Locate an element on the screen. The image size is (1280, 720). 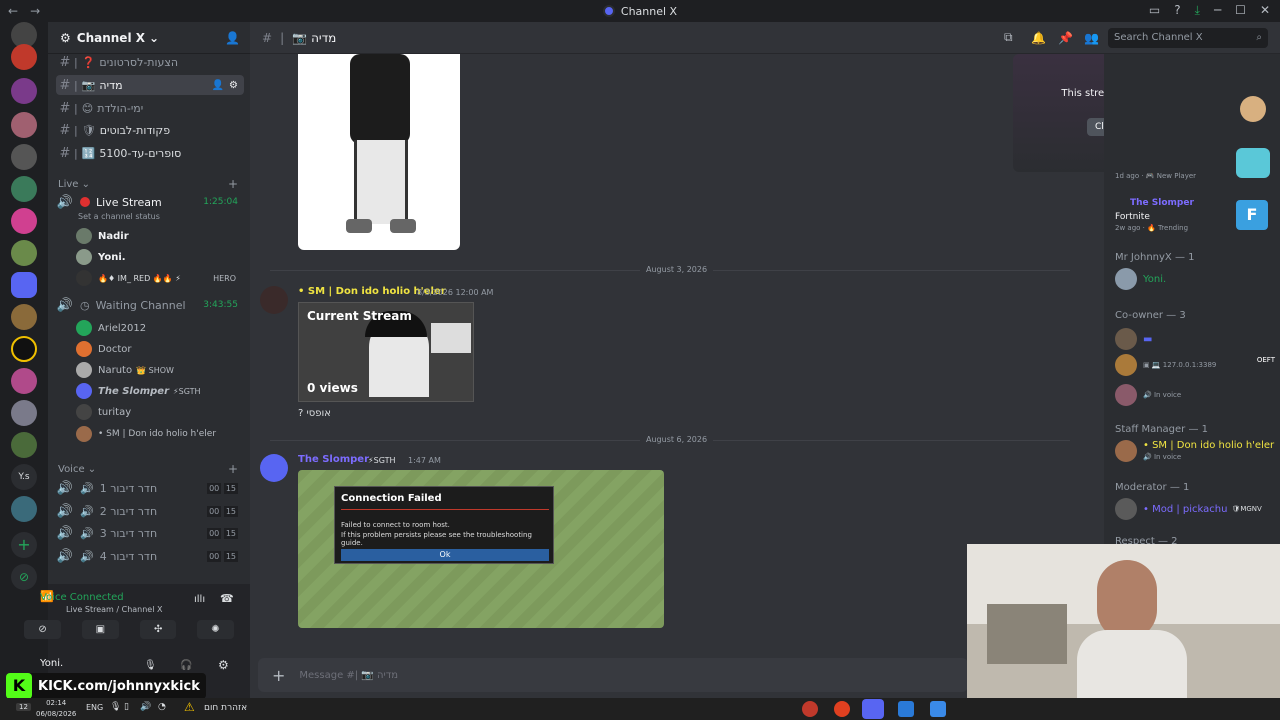
dialog-ok-button: Ok is located at coordinates (445, 555).